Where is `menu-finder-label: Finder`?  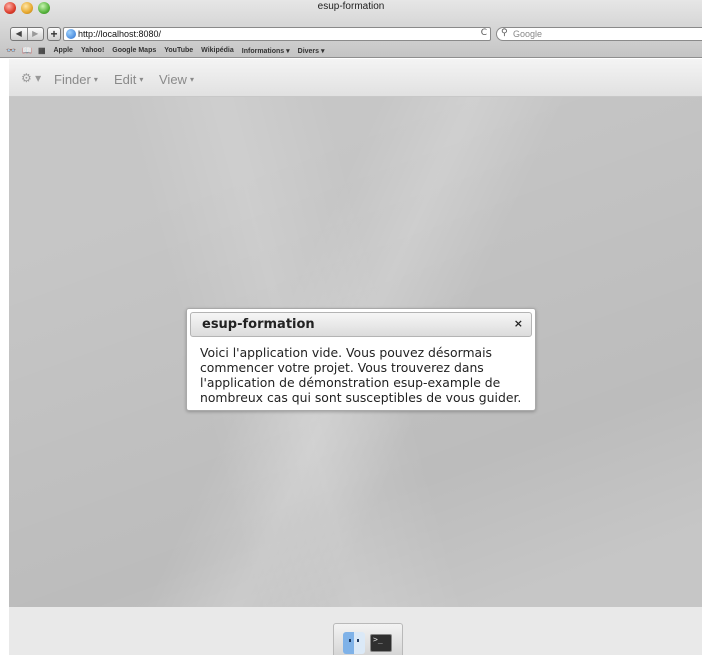
menu-finder-label: Finder is located at coordinates (72, 79).